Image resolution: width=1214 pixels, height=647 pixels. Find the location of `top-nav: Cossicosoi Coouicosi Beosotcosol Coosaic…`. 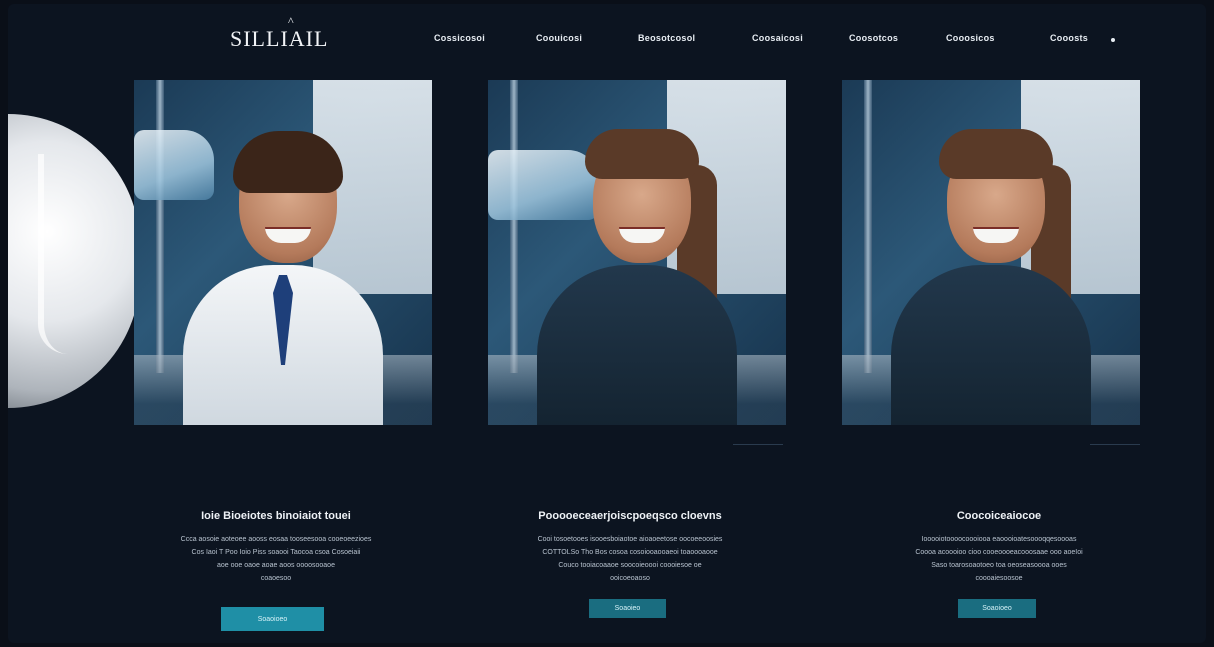

top-nav: Cossicosoi Coouicosi Beosotcosol Coosaic… is located at coordinates (607, 43).